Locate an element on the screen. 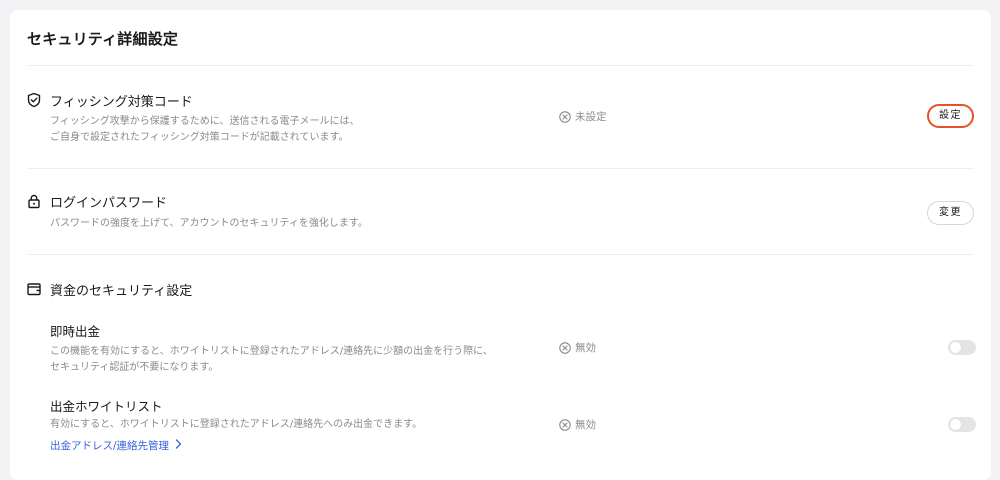  set-phishing-code-button: 設定 is located at coordinates (950, 116).